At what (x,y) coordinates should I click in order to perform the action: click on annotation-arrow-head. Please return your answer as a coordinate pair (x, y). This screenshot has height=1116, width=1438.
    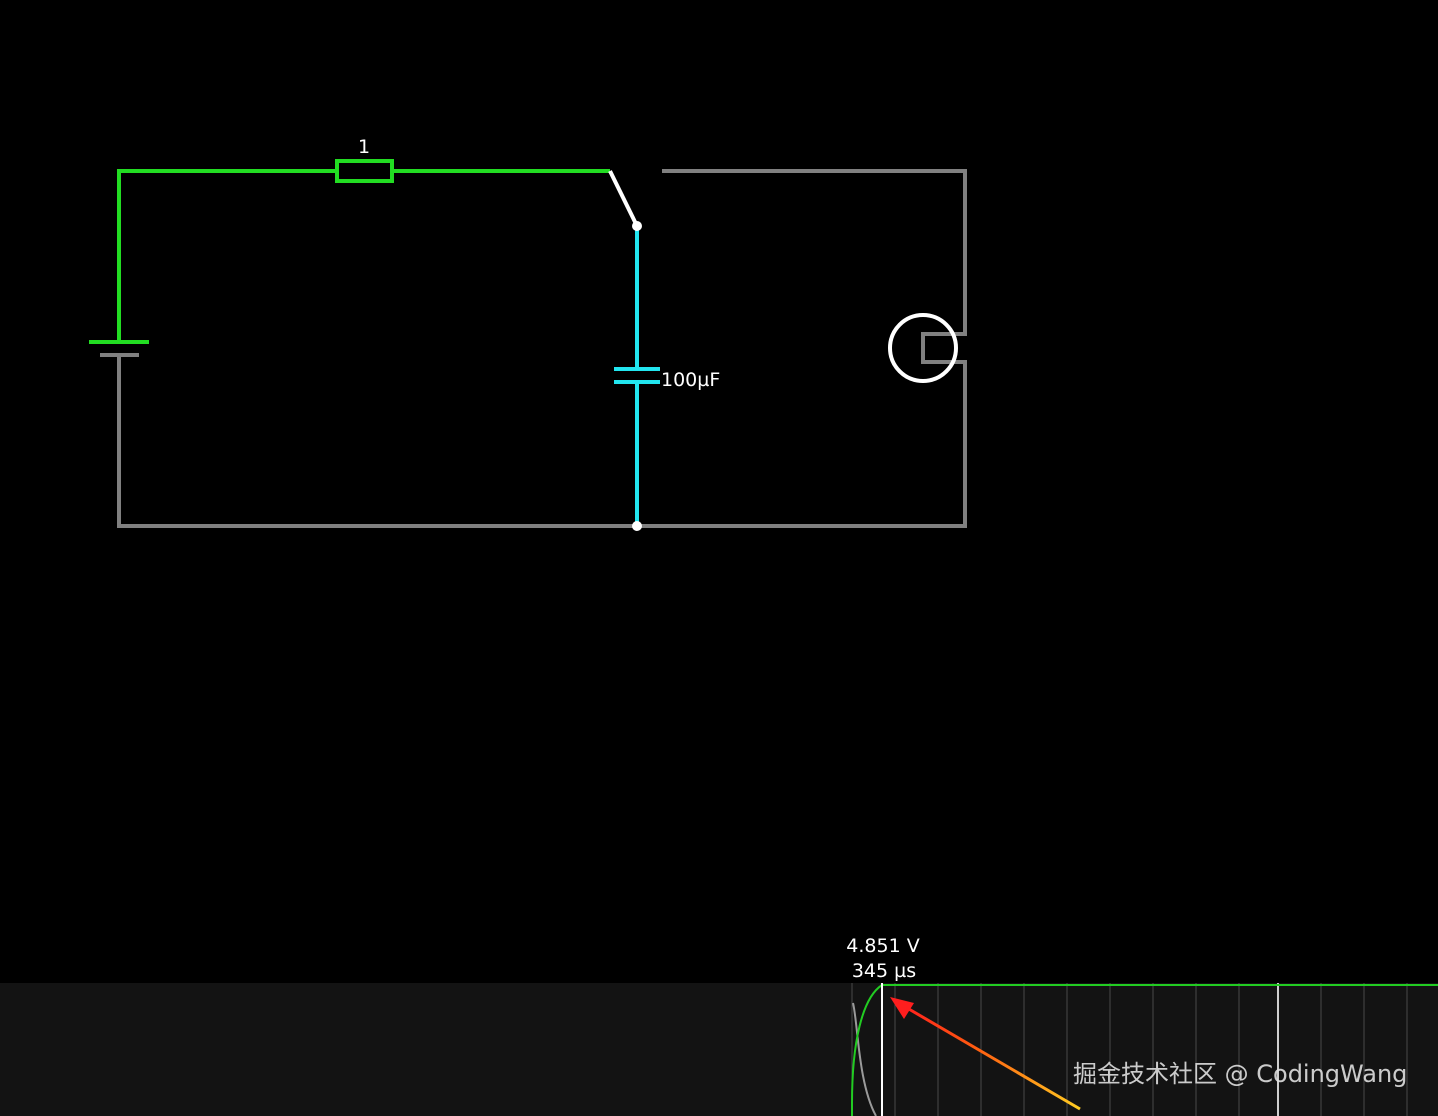
    Looking at the image, I should click on (902, 1008).